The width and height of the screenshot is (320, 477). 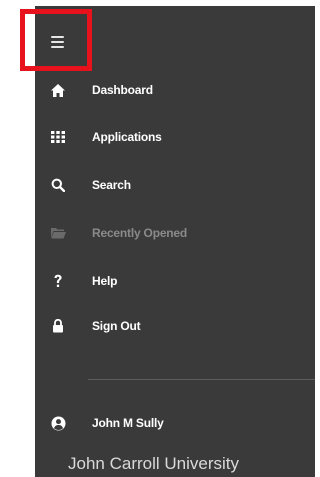 What do you see at coordinates (175, 137) in the screenshot?
I see `menu-item-applications: Applications` at bounding box center [175, 137].